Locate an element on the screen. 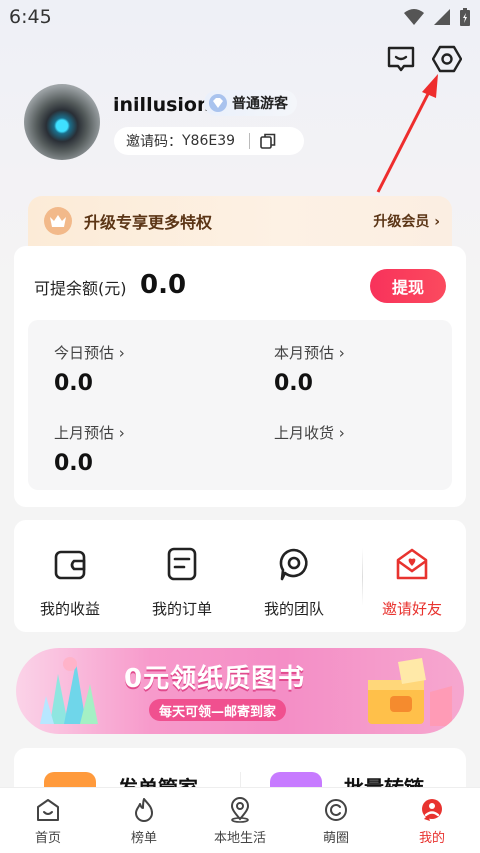 This screenshot has width=480, height=853. menu-label: 我的收益 is located at coordinates (69, 609).